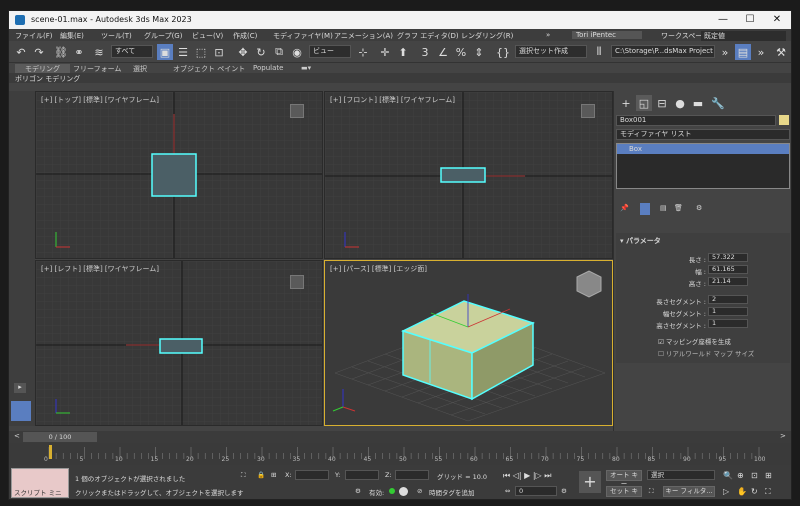  What do you see at coordinates (681, 475) in the screenshot?
I see `selection-set-dropdown: 選択` at bounding box center [681, 475].